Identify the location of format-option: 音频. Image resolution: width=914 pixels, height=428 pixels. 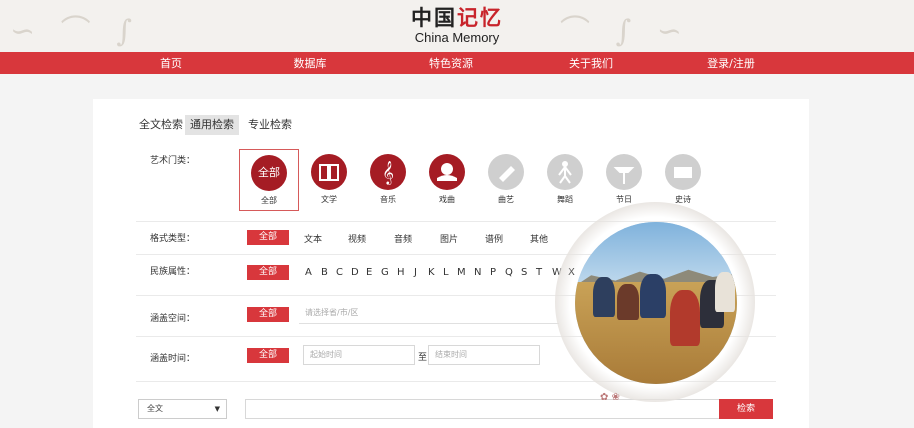
(403, 238).